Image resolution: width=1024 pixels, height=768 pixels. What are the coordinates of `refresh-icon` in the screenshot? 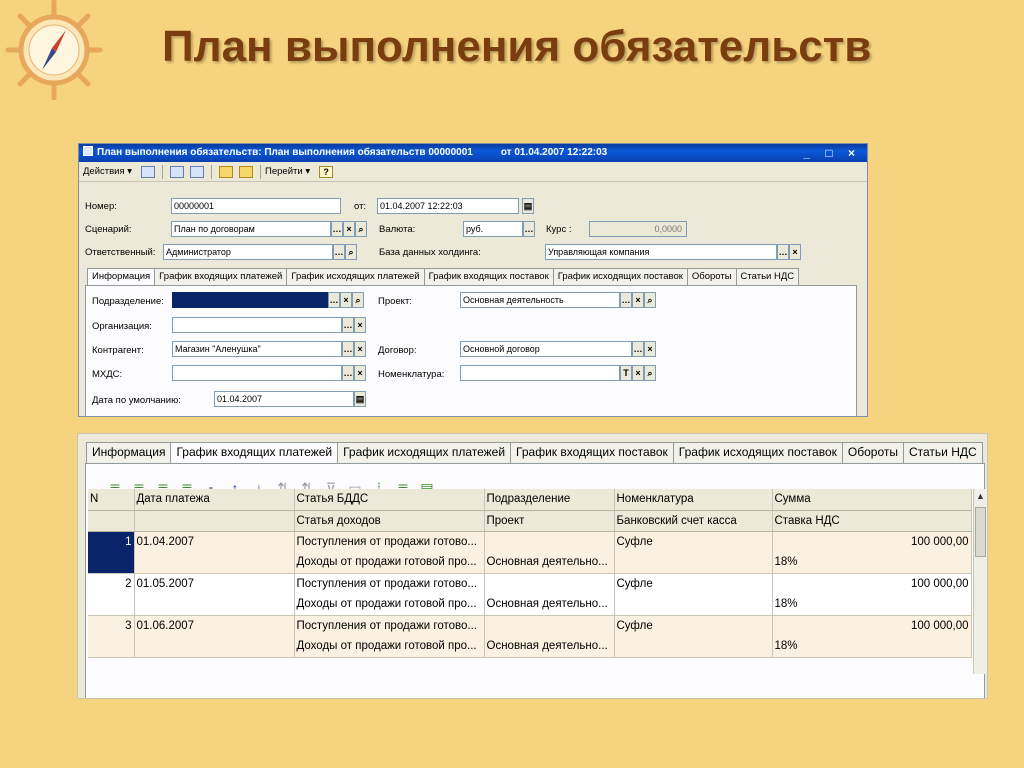 It's located at (197, 171).